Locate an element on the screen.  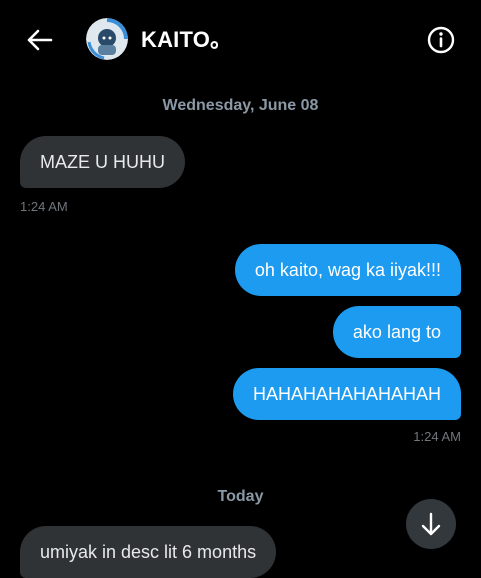
scroll-to-bottom-button is located at coordinates (431, 524).